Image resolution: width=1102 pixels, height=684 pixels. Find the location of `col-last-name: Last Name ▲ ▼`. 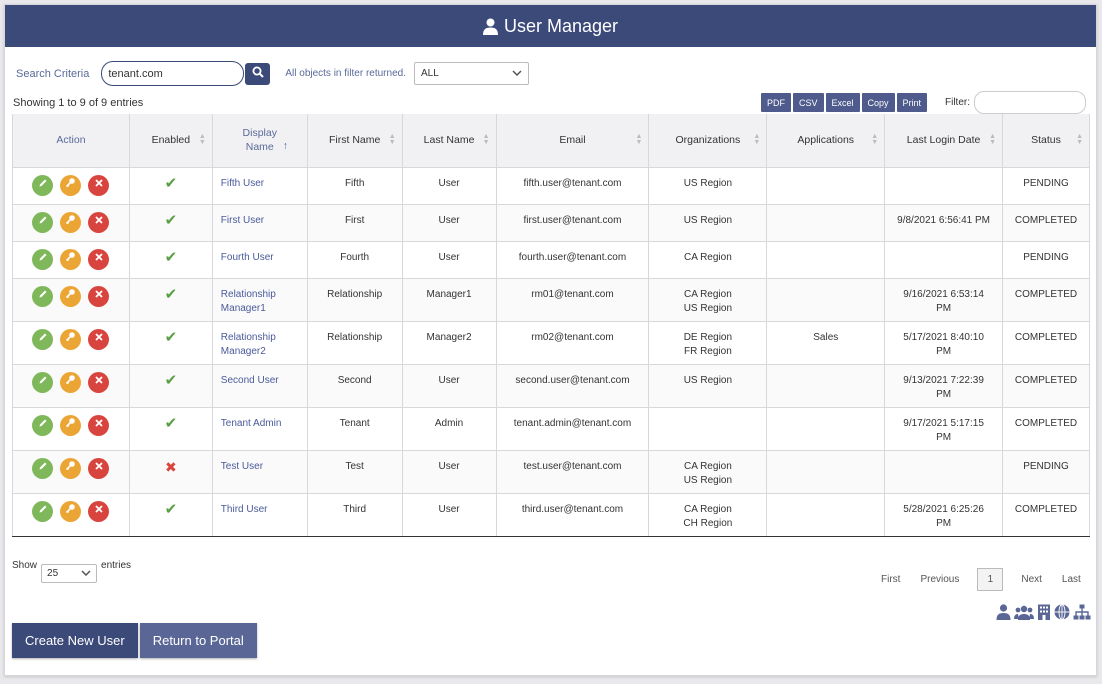

col-last-name: Last Name ▲ ▼ is located at coordinates (449, 141).